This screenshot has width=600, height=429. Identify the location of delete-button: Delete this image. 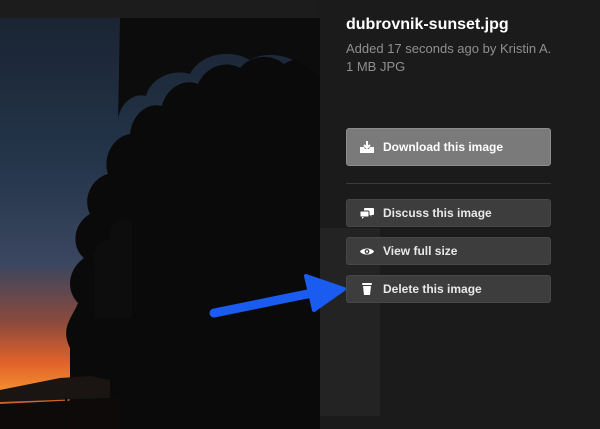
(448, 289).